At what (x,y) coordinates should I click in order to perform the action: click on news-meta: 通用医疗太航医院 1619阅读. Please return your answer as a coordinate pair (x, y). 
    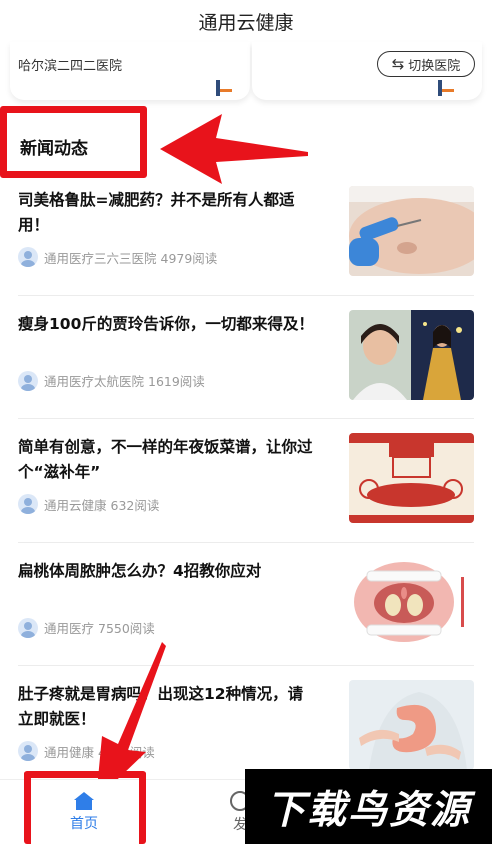
    Looking at the image, I should click on (111, 380).